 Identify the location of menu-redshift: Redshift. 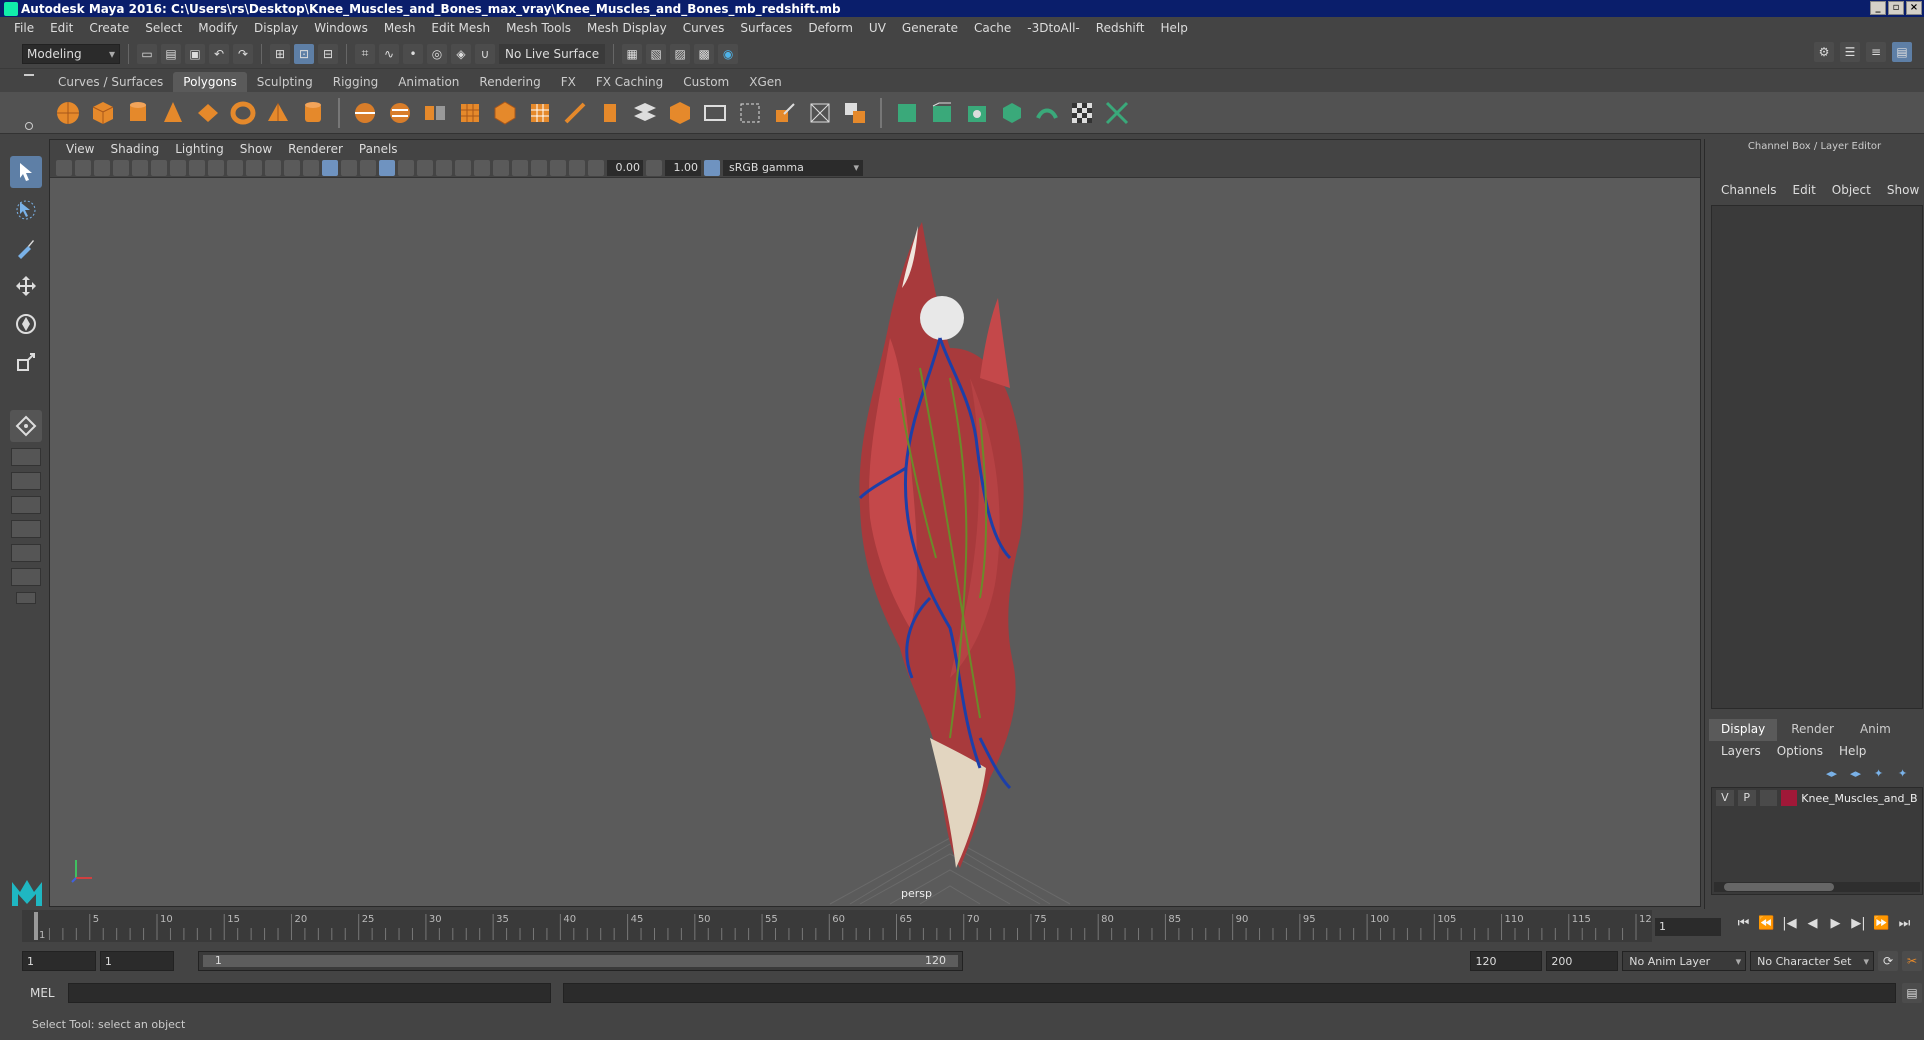
(1120, 28).